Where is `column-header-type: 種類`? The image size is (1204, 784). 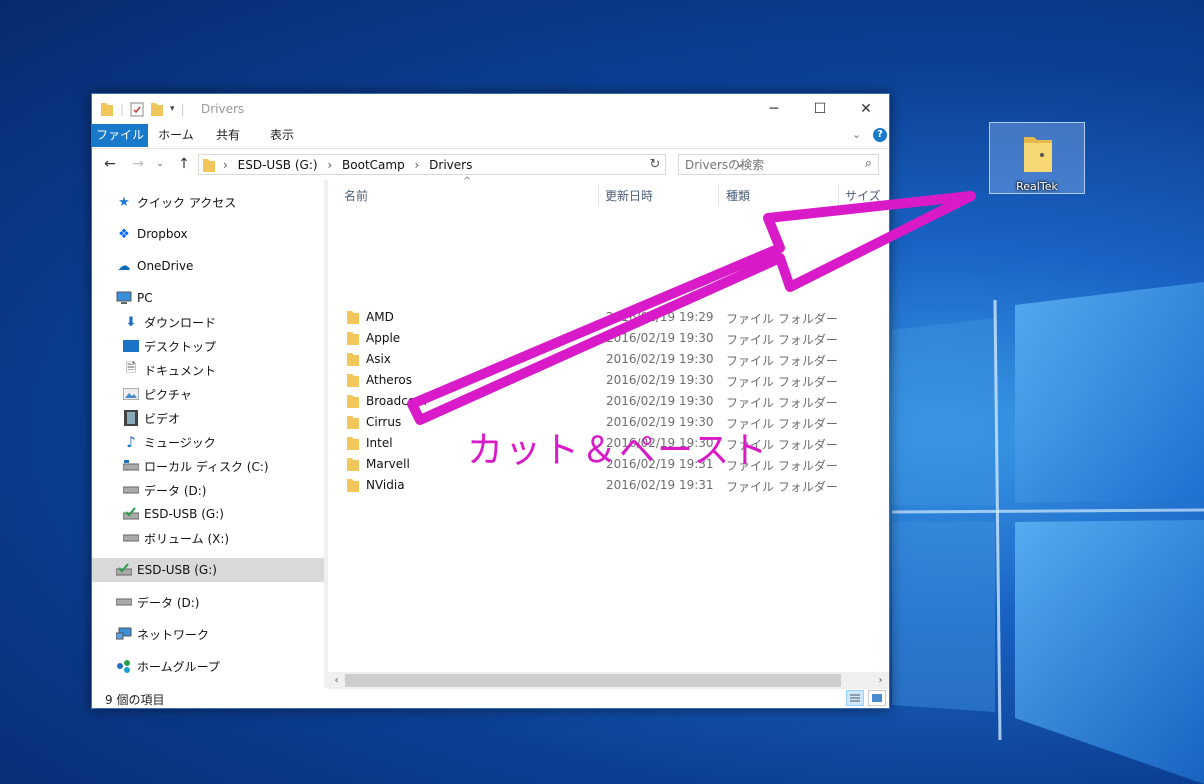 column-header-type: 種類 is located at coordinates (738, 195).